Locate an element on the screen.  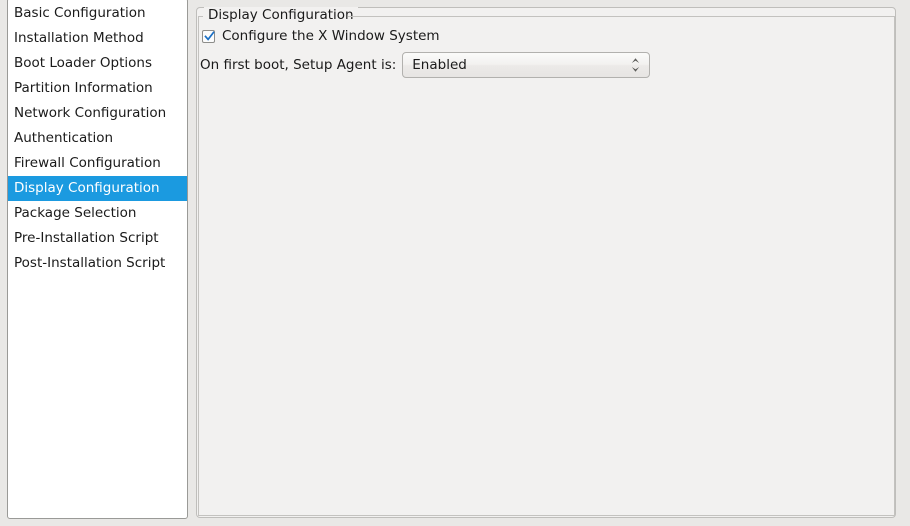
sidebar-item-display-configuration: Display Configuration is located at coordinates (97, 188).